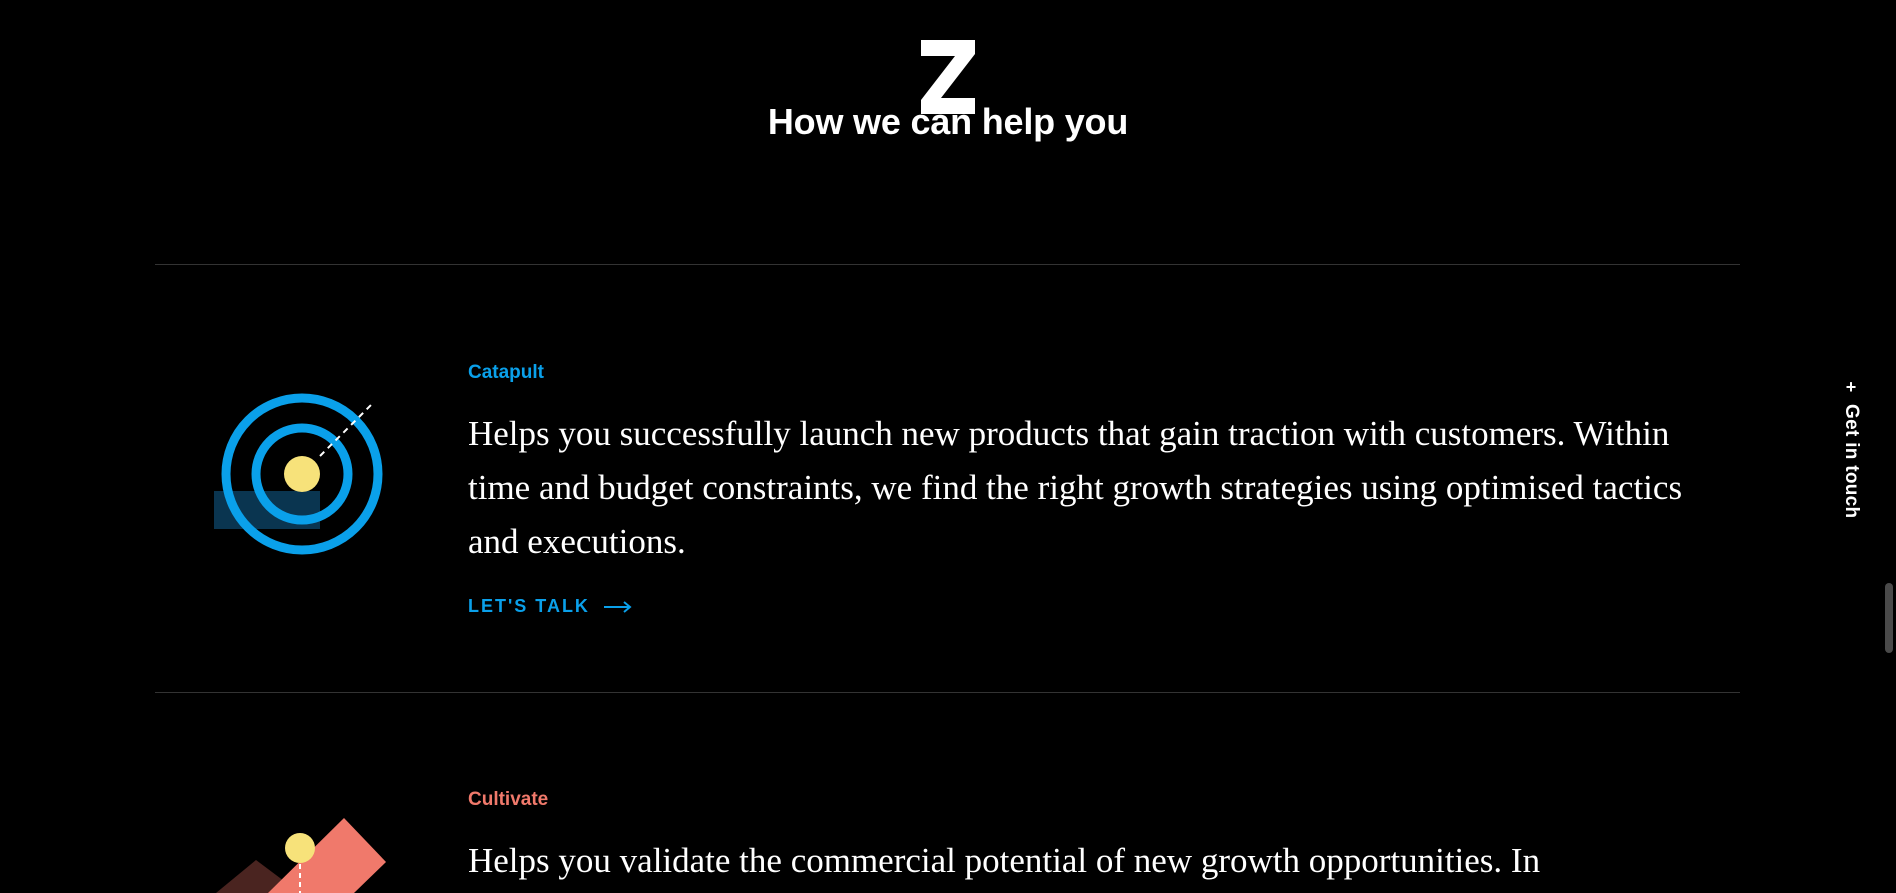  I want to click on target-icon, so click(298, 474).